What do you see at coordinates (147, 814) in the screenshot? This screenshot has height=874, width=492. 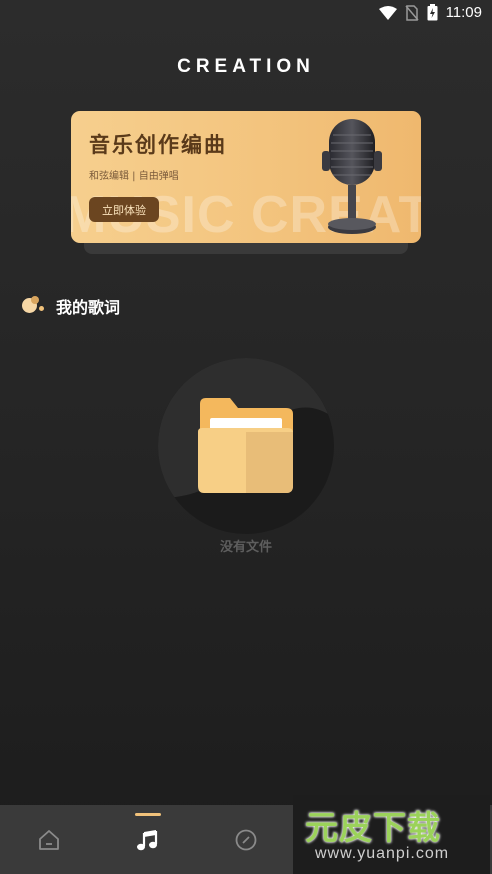 I see `nav-active-indicator` at bounding box center [147, 814].